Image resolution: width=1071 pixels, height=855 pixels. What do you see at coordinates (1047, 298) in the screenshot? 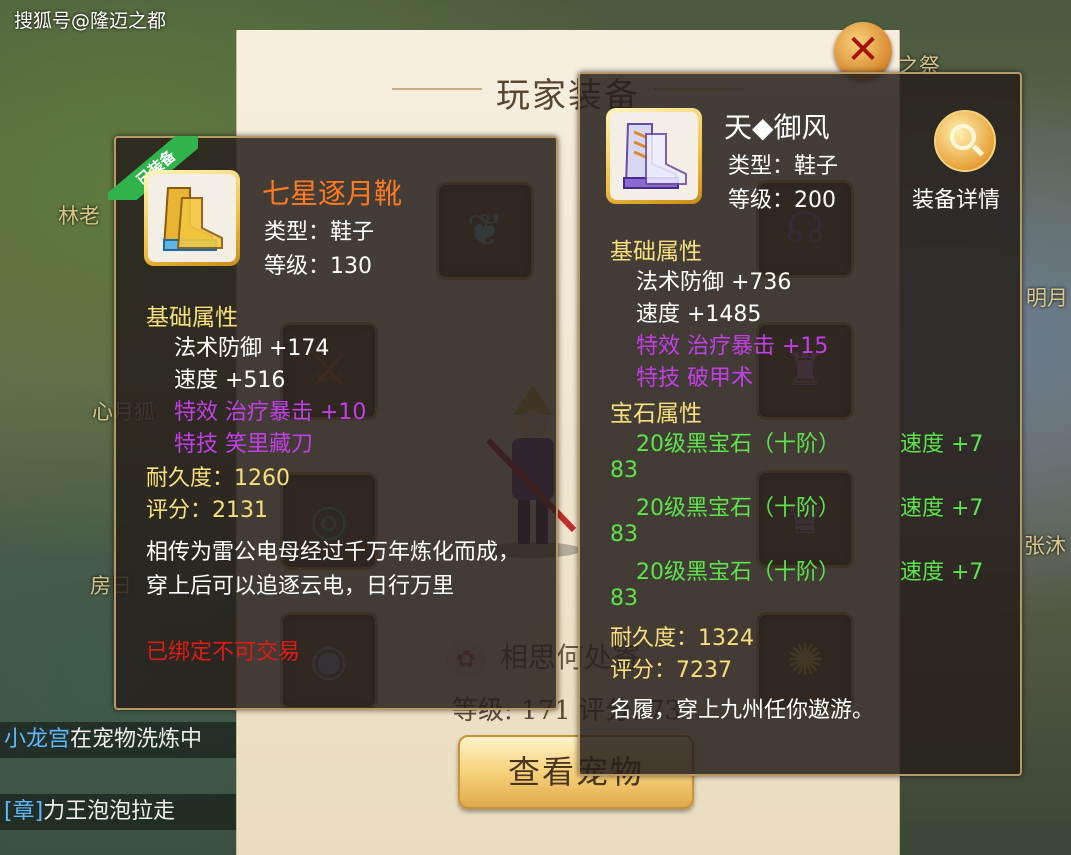
I see `npc-label: 明月` at bounding box center [1047, 298].